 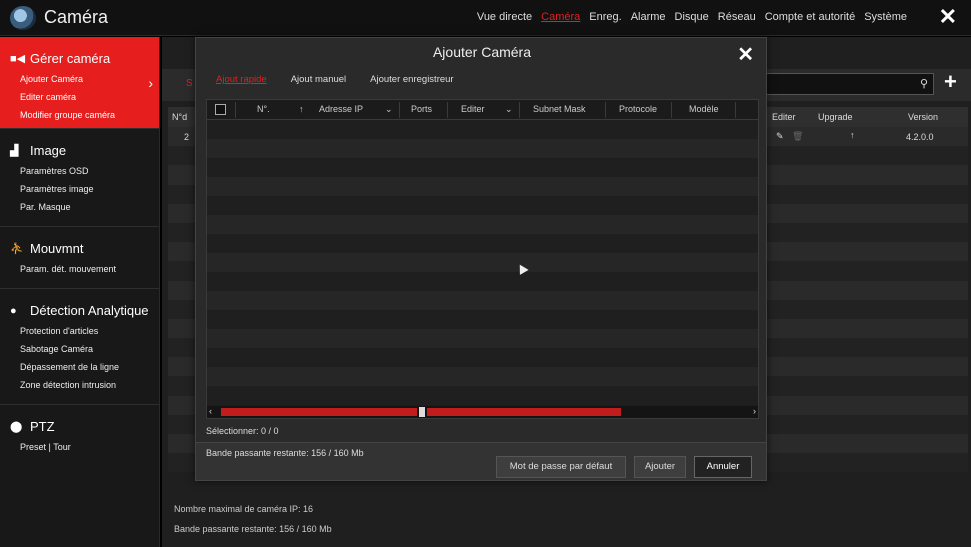 What do you see at coordinates (79, 308) in the screenshot?
I see `sidebar-head-analytics: ● Détection Analytique` at bounding box center [79, 308].